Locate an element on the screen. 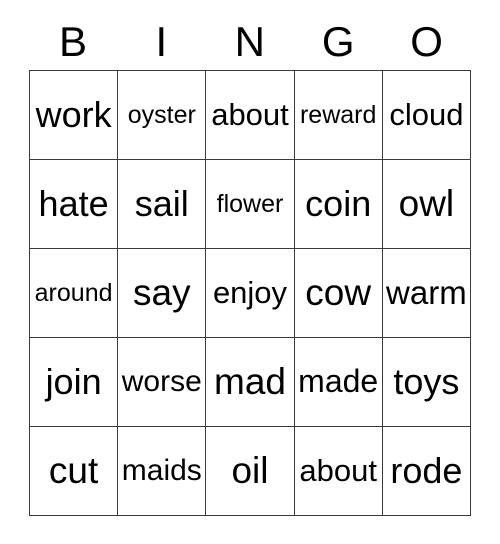  bingo-cell: worse is located at coordinates (162, 382).